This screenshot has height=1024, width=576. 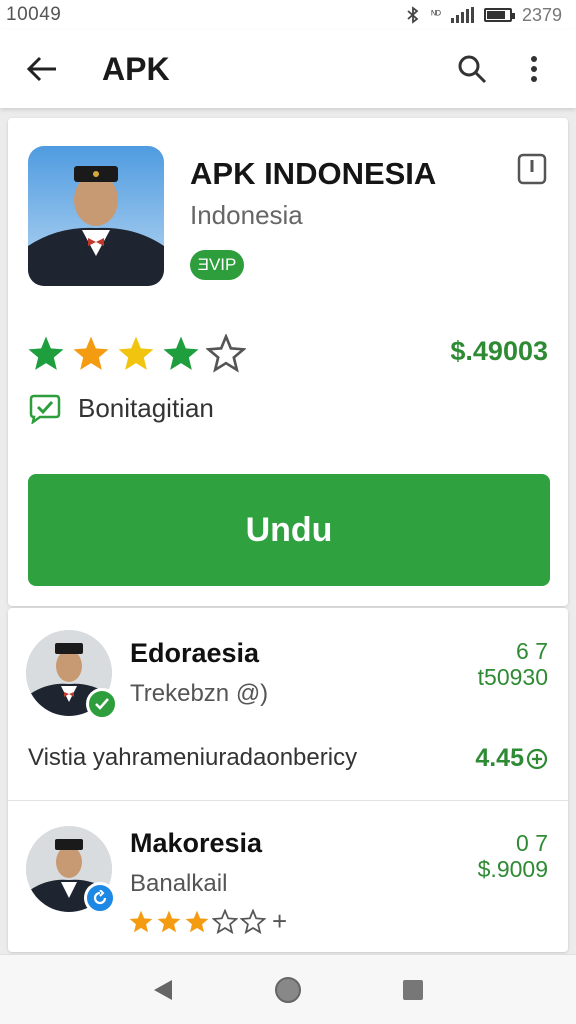 I want to click on item-price: t50930, so click(x=512, y=677).